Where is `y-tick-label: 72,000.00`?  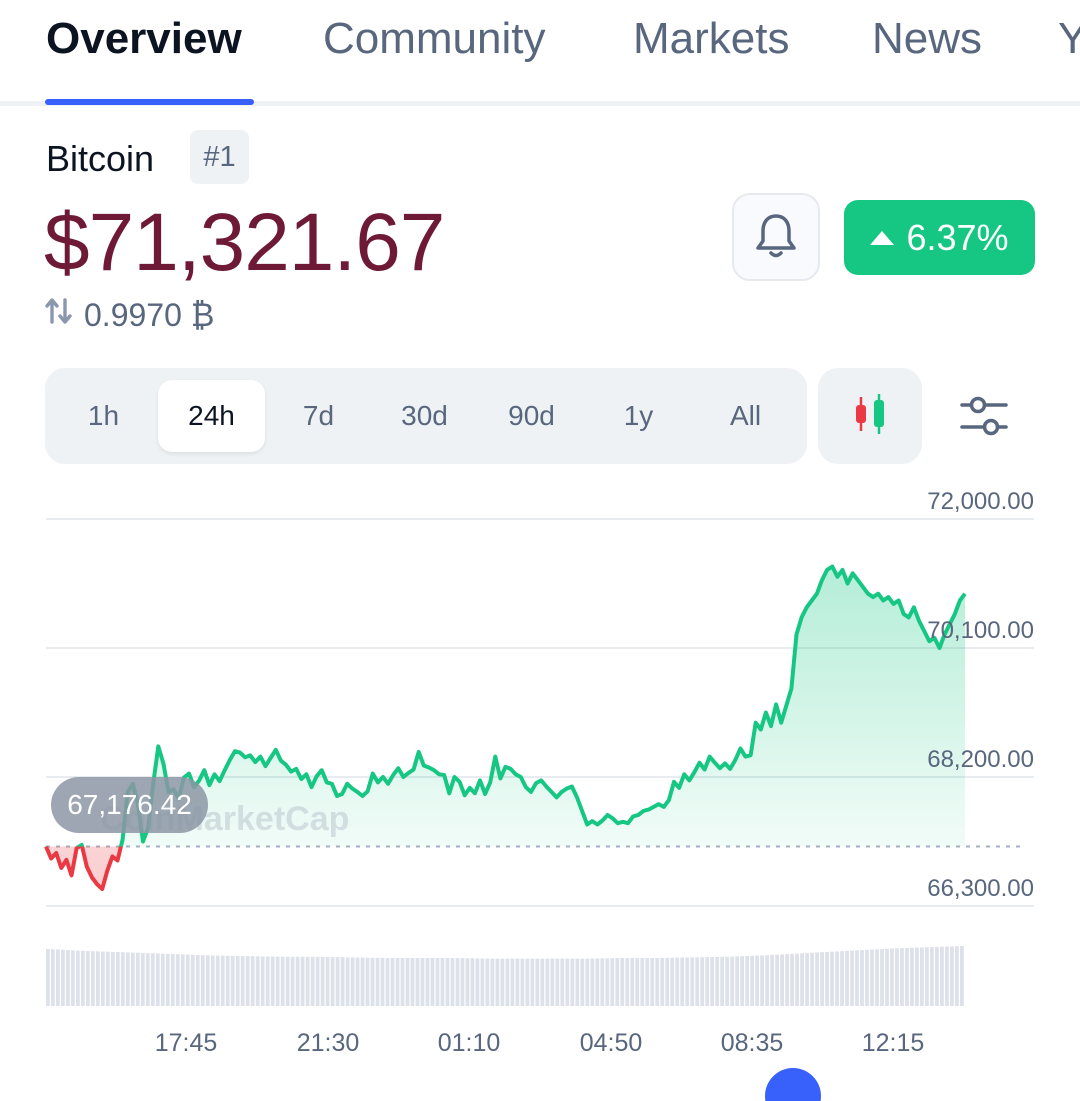 y-tick-label: 72,000.00 is located at coordinates (980, 501).